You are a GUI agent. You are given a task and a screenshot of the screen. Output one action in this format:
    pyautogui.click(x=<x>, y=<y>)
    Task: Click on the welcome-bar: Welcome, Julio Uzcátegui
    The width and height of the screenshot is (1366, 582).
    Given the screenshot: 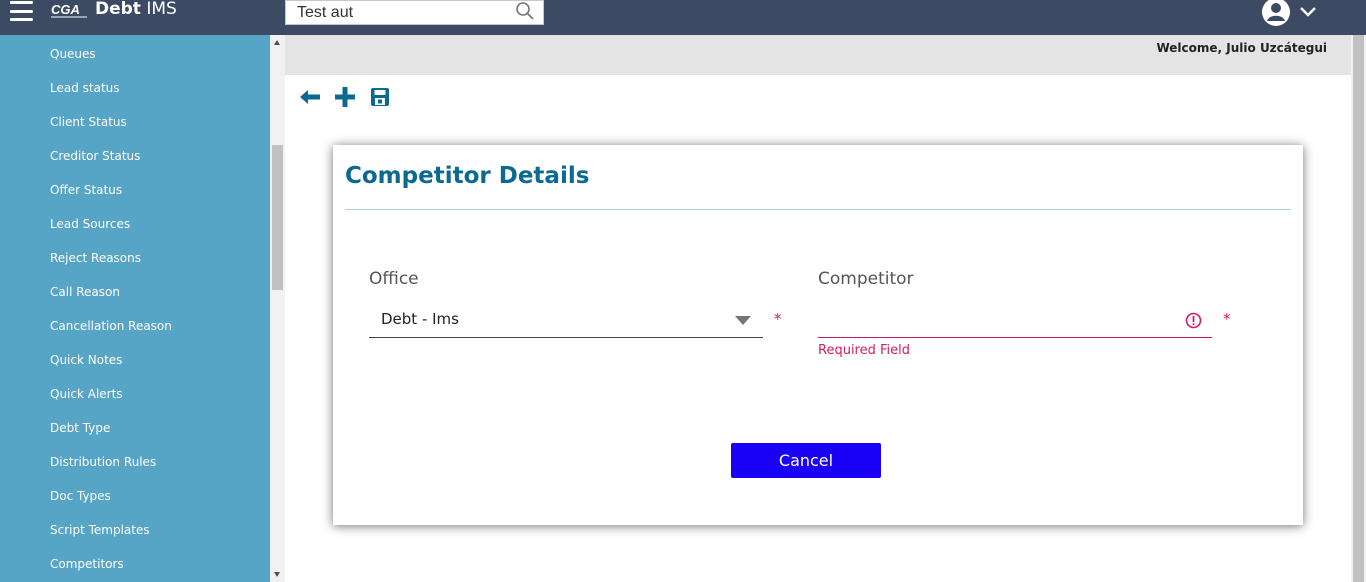 What is the action you would take?
    pyautogui.click(x=818, y=55)
    